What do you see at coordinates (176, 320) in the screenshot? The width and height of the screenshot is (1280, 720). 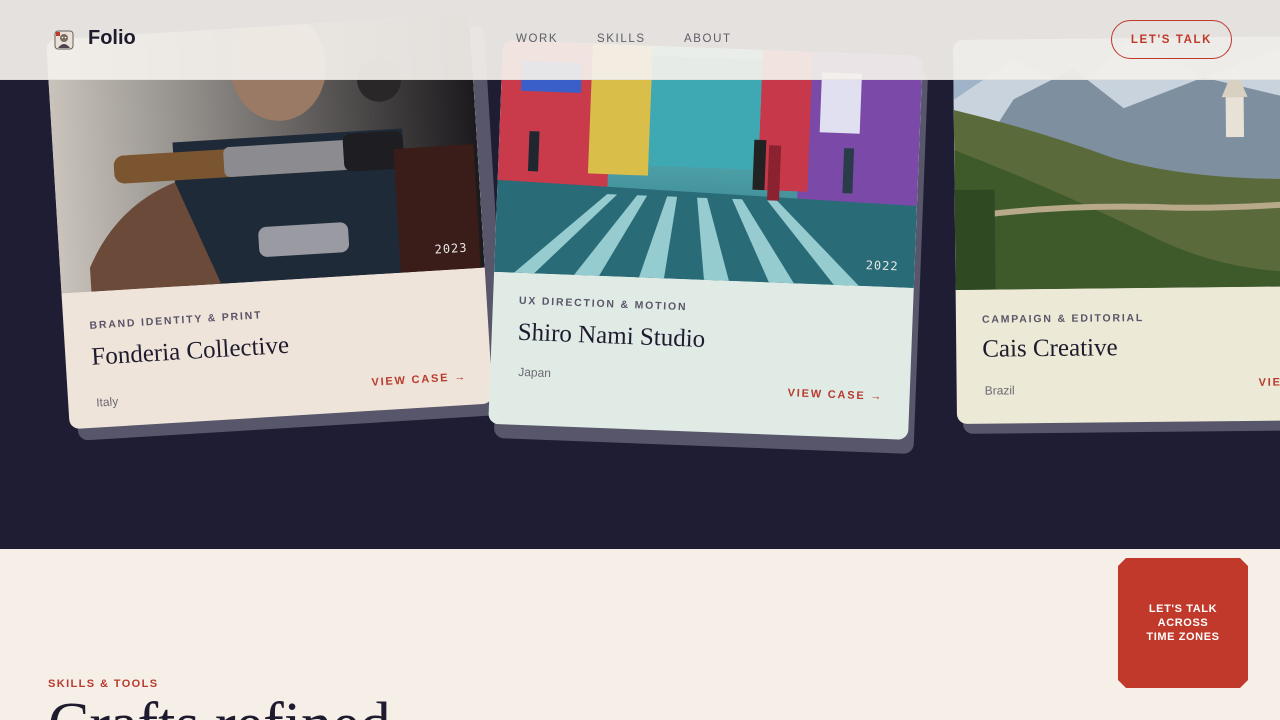 I see `card-category: BRAND IDENTITY & PRINT` at bounding box center [176, 320].